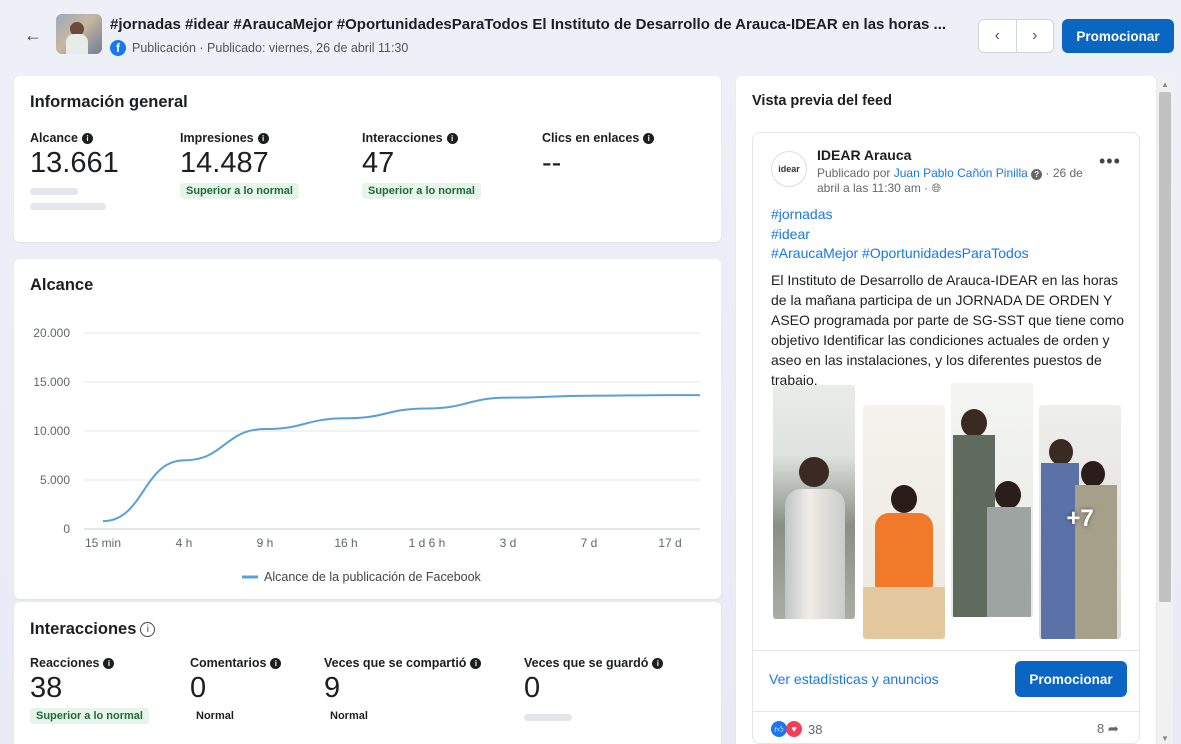 This screenshot has width=1181, height=744. I want to click on metric-impressions: Impresiones i 14.487 Superior a lo normal, so click(239, 165).